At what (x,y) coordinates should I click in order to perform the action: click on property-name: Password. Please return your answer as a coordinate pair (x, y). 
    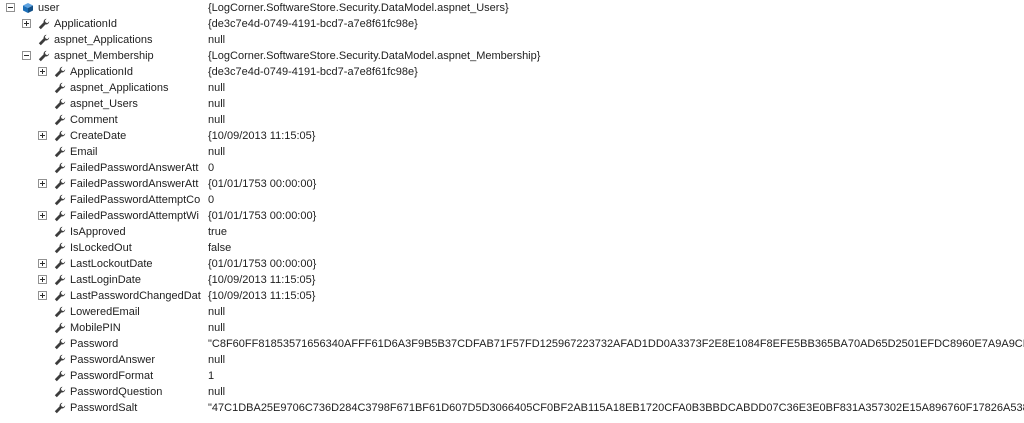
    Looking at the image, I should click on (94, 344).